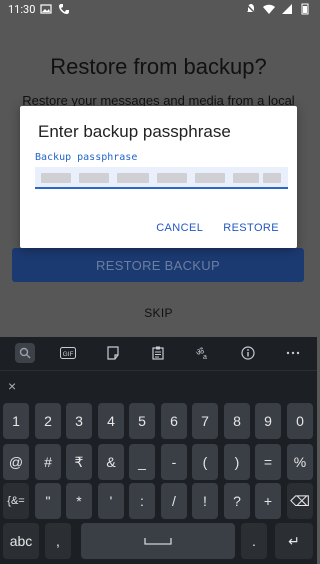 The image size is (320, 564). Describe the element at coordinates (21, 541) in the screenshot. I see `abc-key: abc` at that location.